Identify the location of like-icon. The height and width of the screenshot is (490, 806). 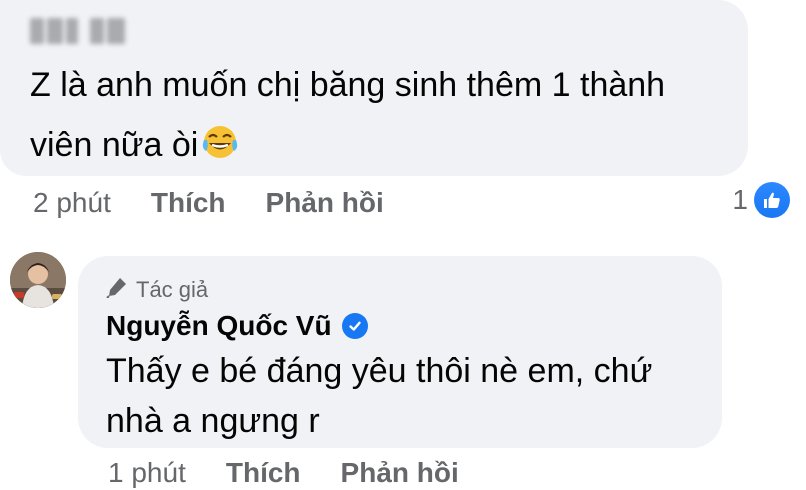
(772, 200).